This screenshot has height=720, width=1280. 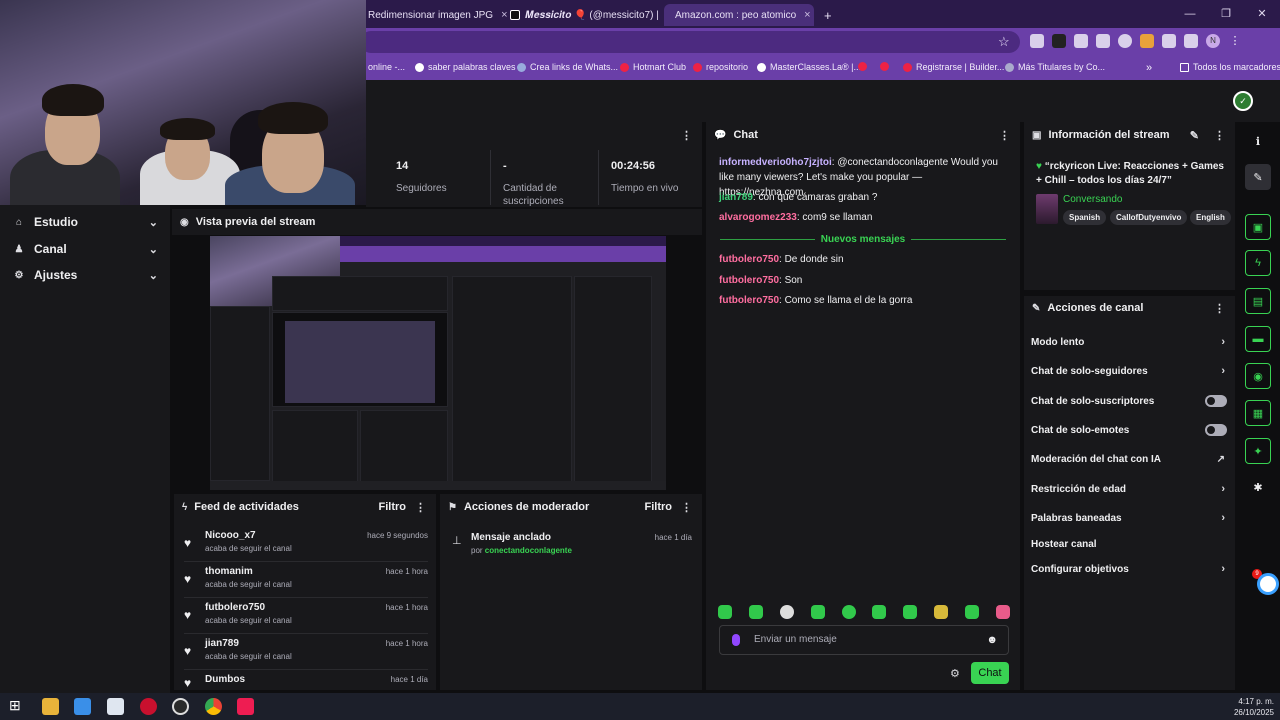 I want to click on restore-icon: ❐, so click(x=1226, y=14).